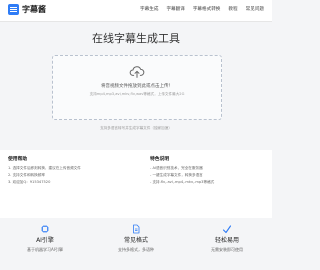  Describe the element at coordinates (176, 168) in the screenshot. I see `feature-note-item: - AI语音识别技术，完全在服务器` at that location.